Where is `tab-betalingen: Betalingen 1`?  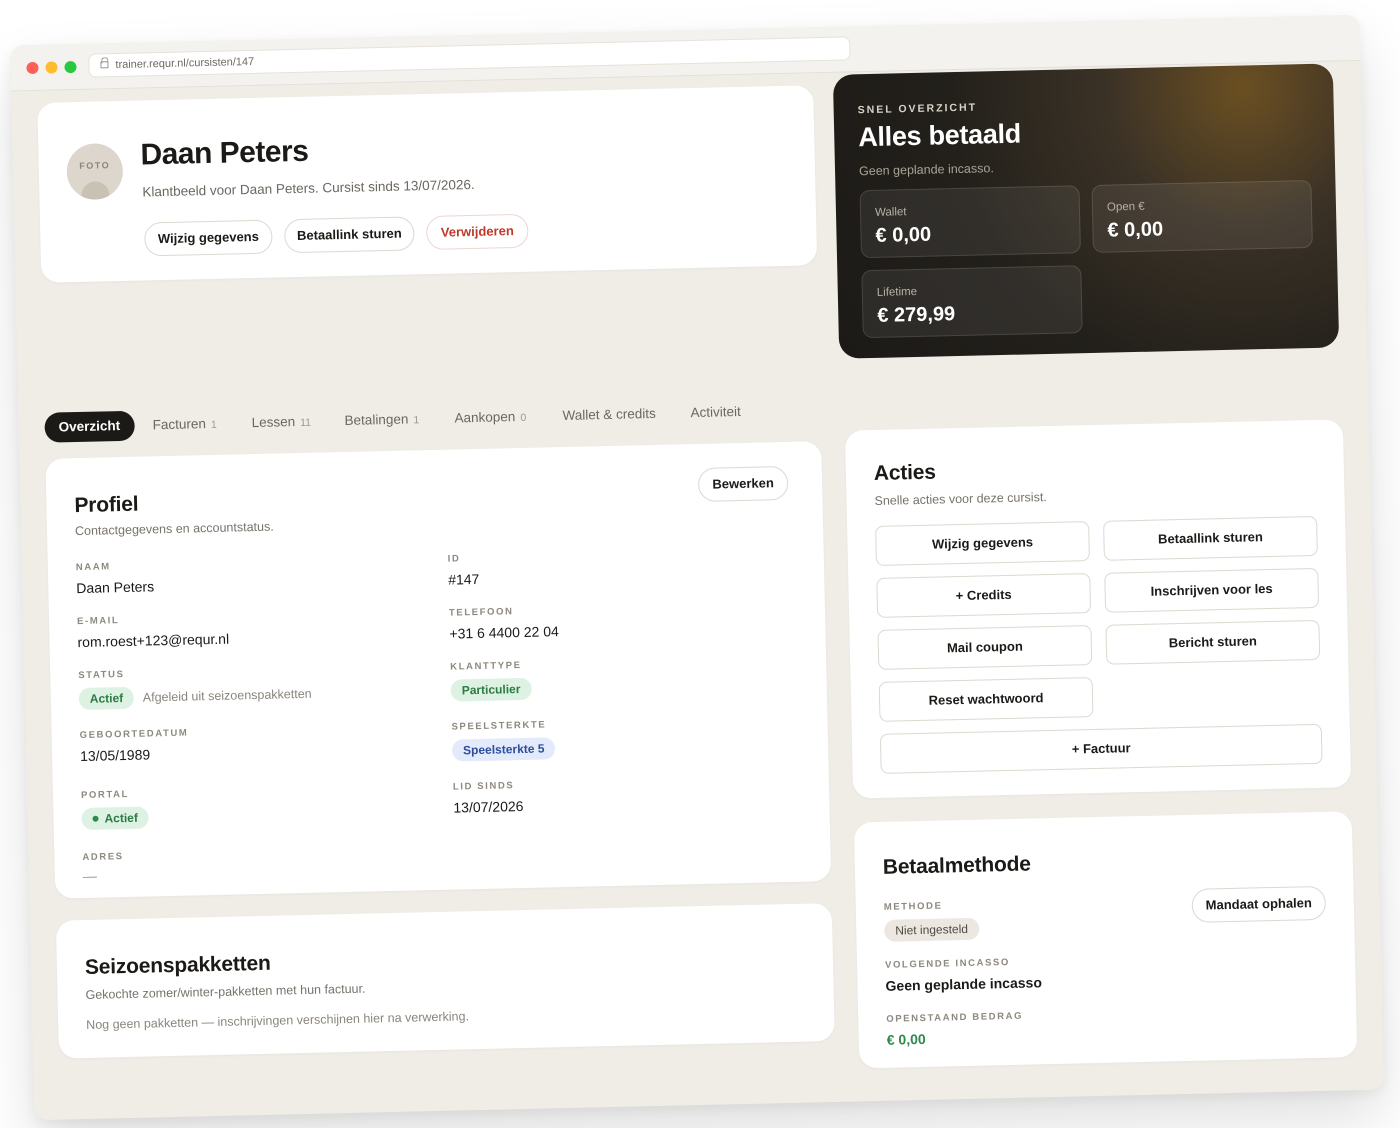
tab-betalingen: Betalingen 1 is located at coordinates (381, 420).